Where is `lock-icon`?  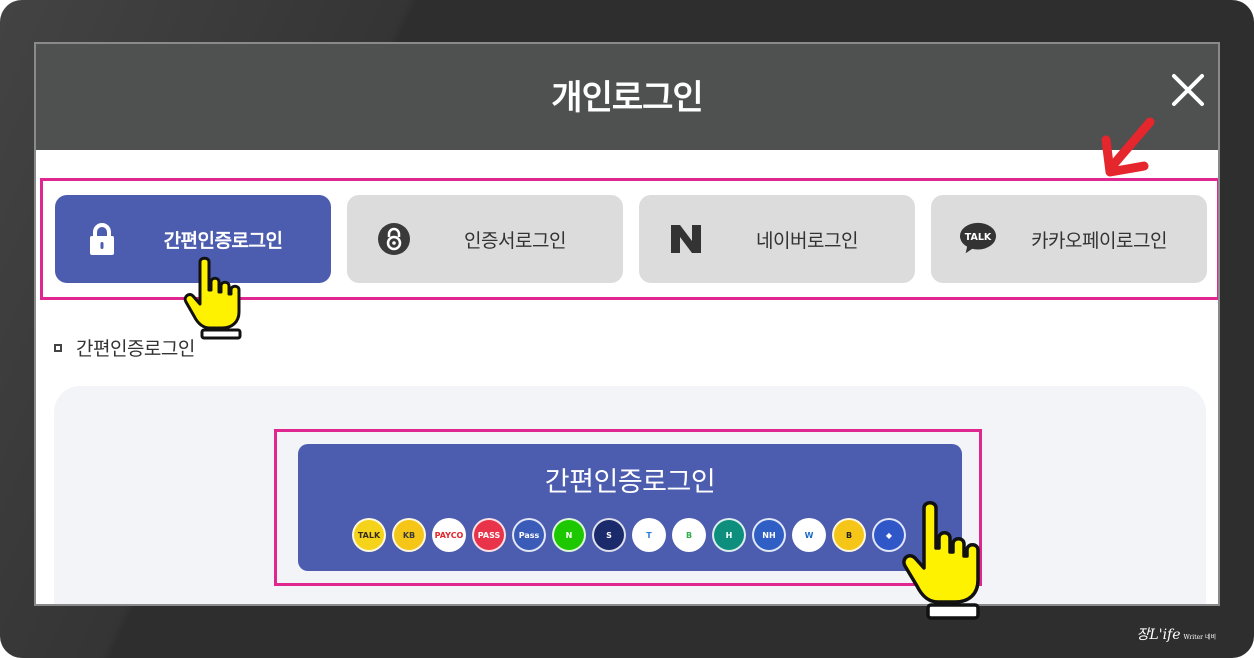
lock-icon is located at coordinates (102, 239).